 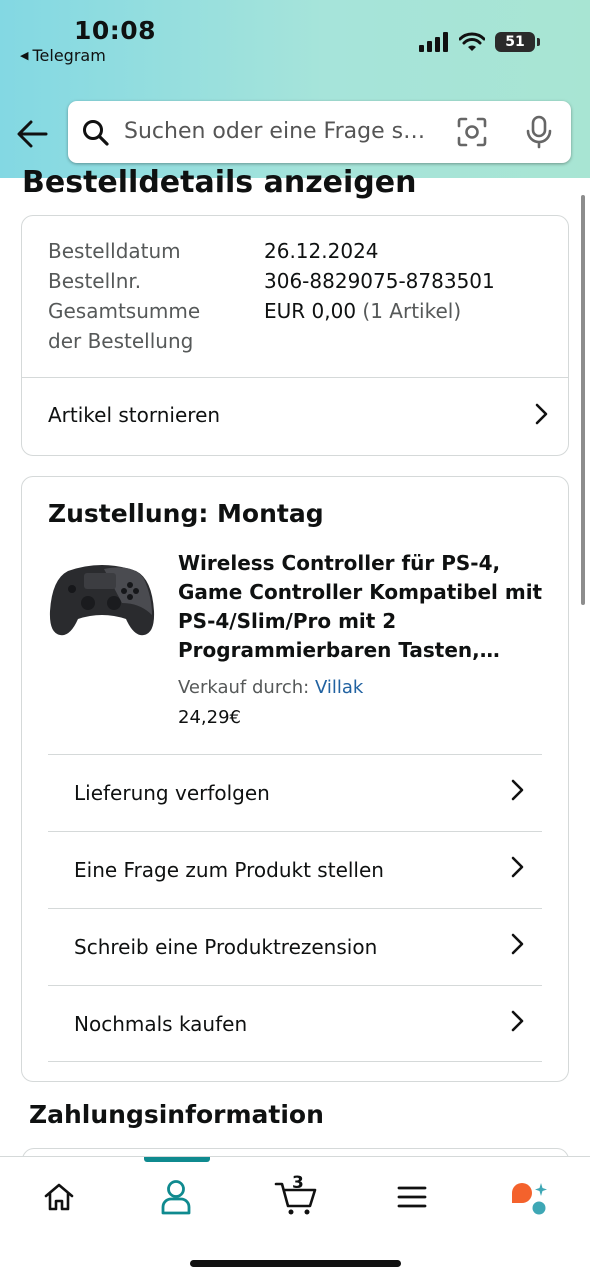 I want to click on cancel-items-label: Artikel stornieren, so click(x=134, y=415).